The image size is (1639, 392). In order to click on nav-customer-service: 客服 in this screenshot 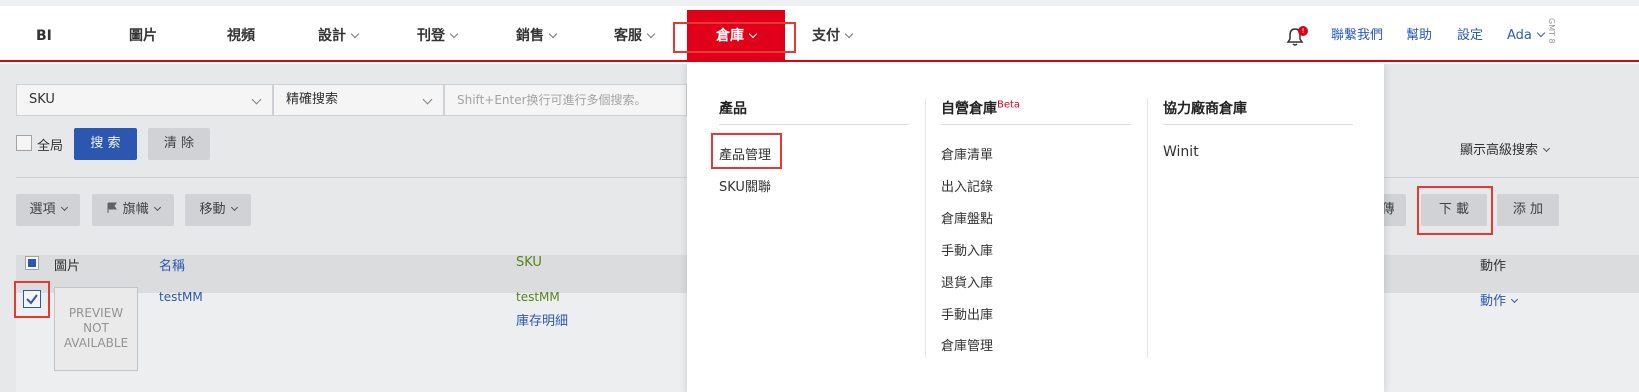, I will do `click(635, 36)`.